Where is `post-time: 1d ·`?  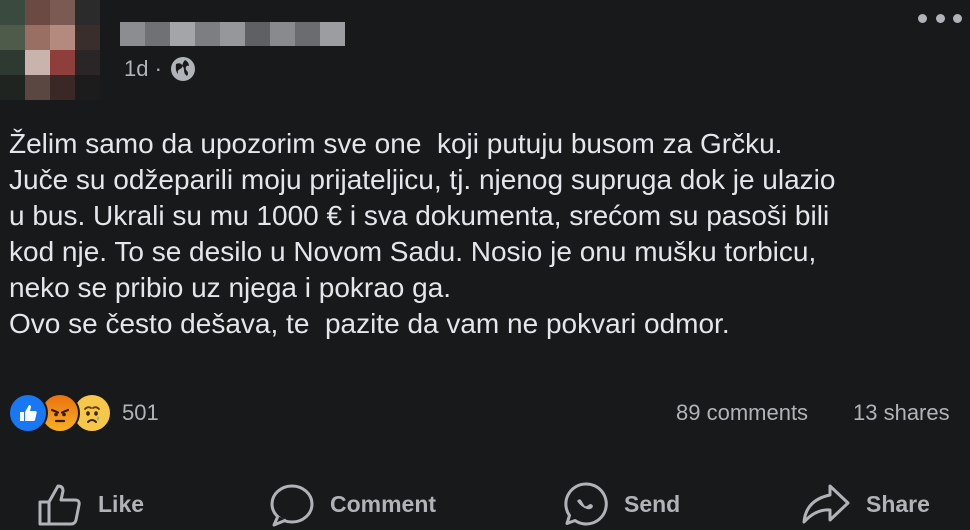
post-time: 1d · is located at coordinates (143, 69).